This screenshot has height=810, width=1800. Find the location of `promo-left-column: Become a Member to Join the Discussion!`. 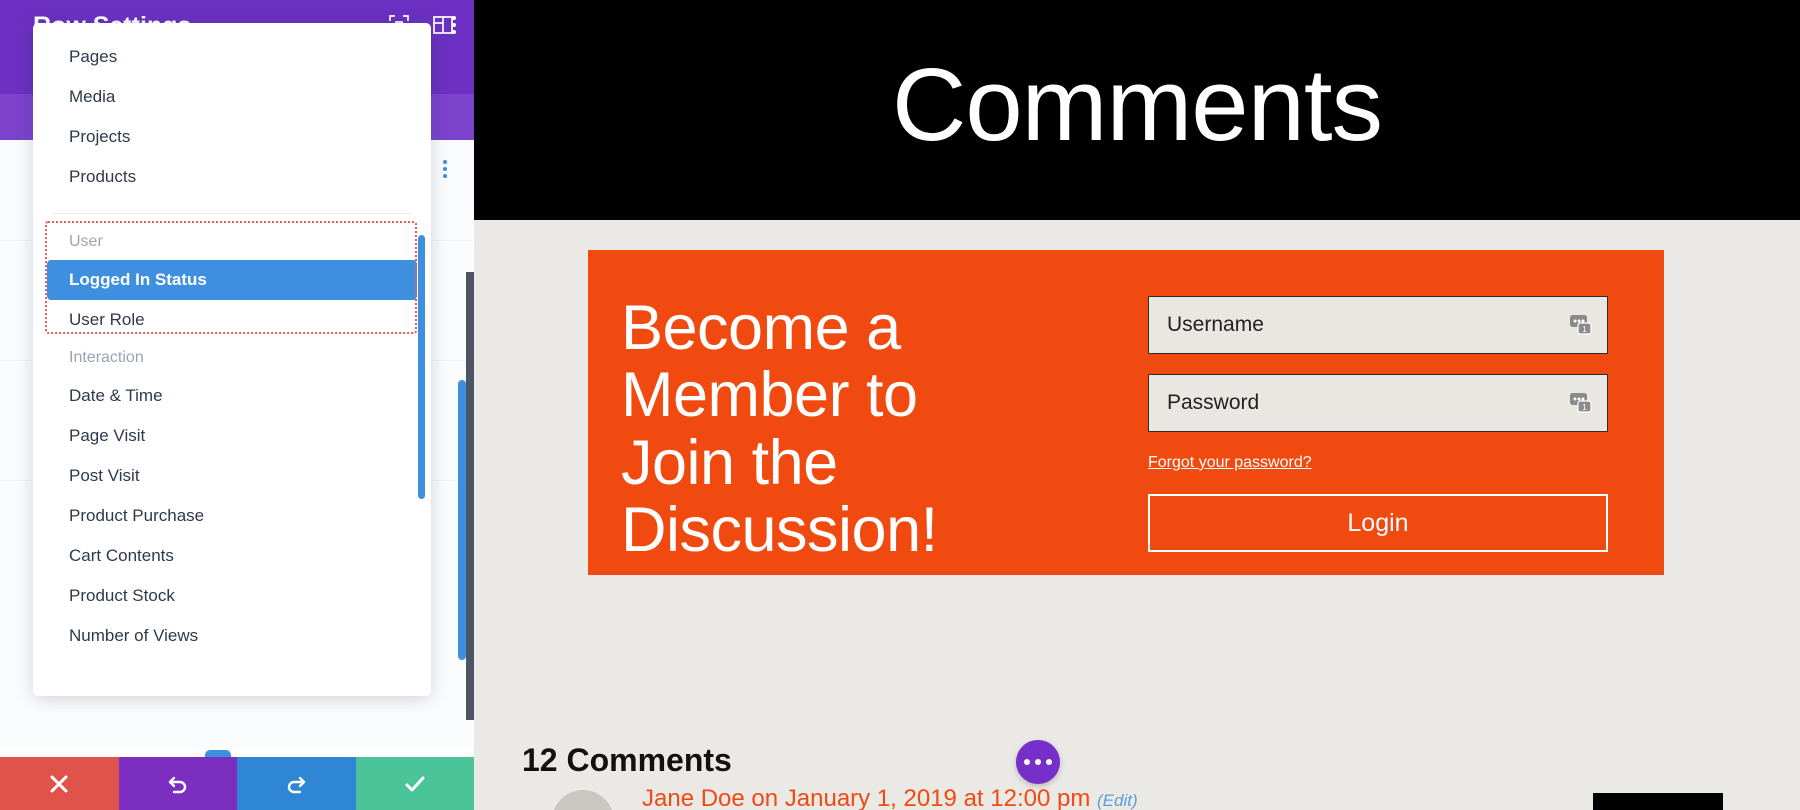

promo-left-column: Become a Member to Join the Discussion! is located at coordinates (868, 407).